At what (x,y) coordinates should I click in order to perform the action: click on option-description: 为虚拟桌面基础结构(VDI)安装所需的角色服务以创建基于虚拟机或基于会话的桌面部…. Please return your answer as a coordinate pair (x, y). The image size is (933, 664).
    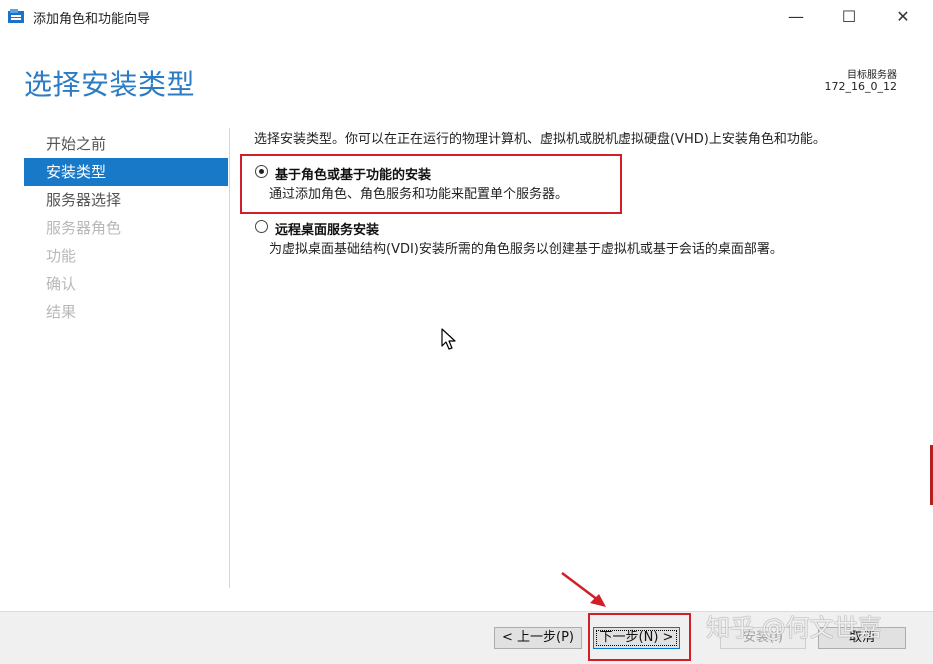
    Looking at the image, I should click on (526, 249).